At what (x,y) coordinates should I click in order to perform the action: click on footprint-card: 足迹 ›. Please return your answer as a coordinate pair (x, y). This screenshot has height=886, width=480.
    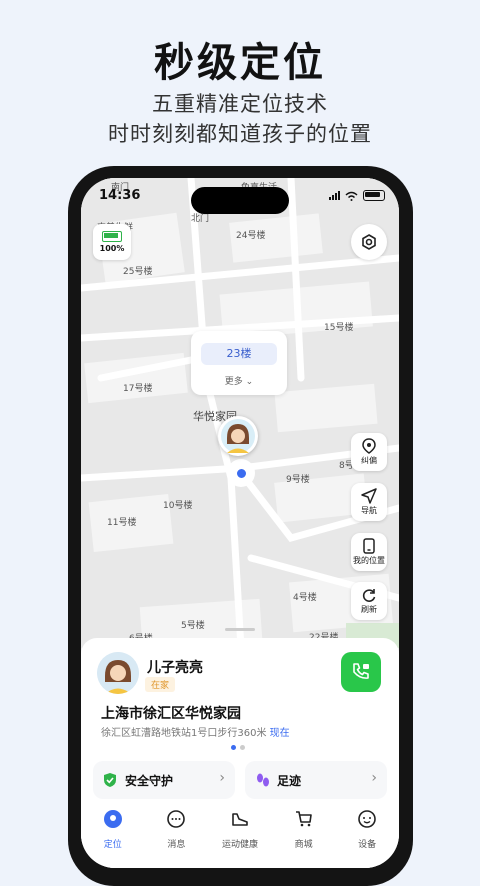
    Looking at the image, I should click on (316, 780).